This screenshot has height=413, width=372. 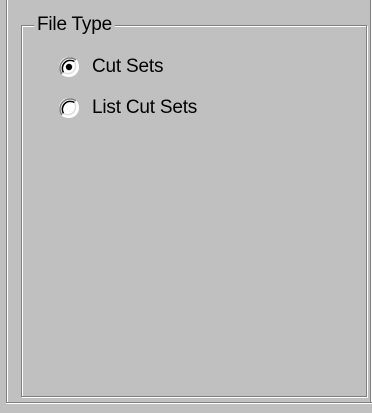 I want to click on file-type-group-title: File Type, so click(x=74, y=25).